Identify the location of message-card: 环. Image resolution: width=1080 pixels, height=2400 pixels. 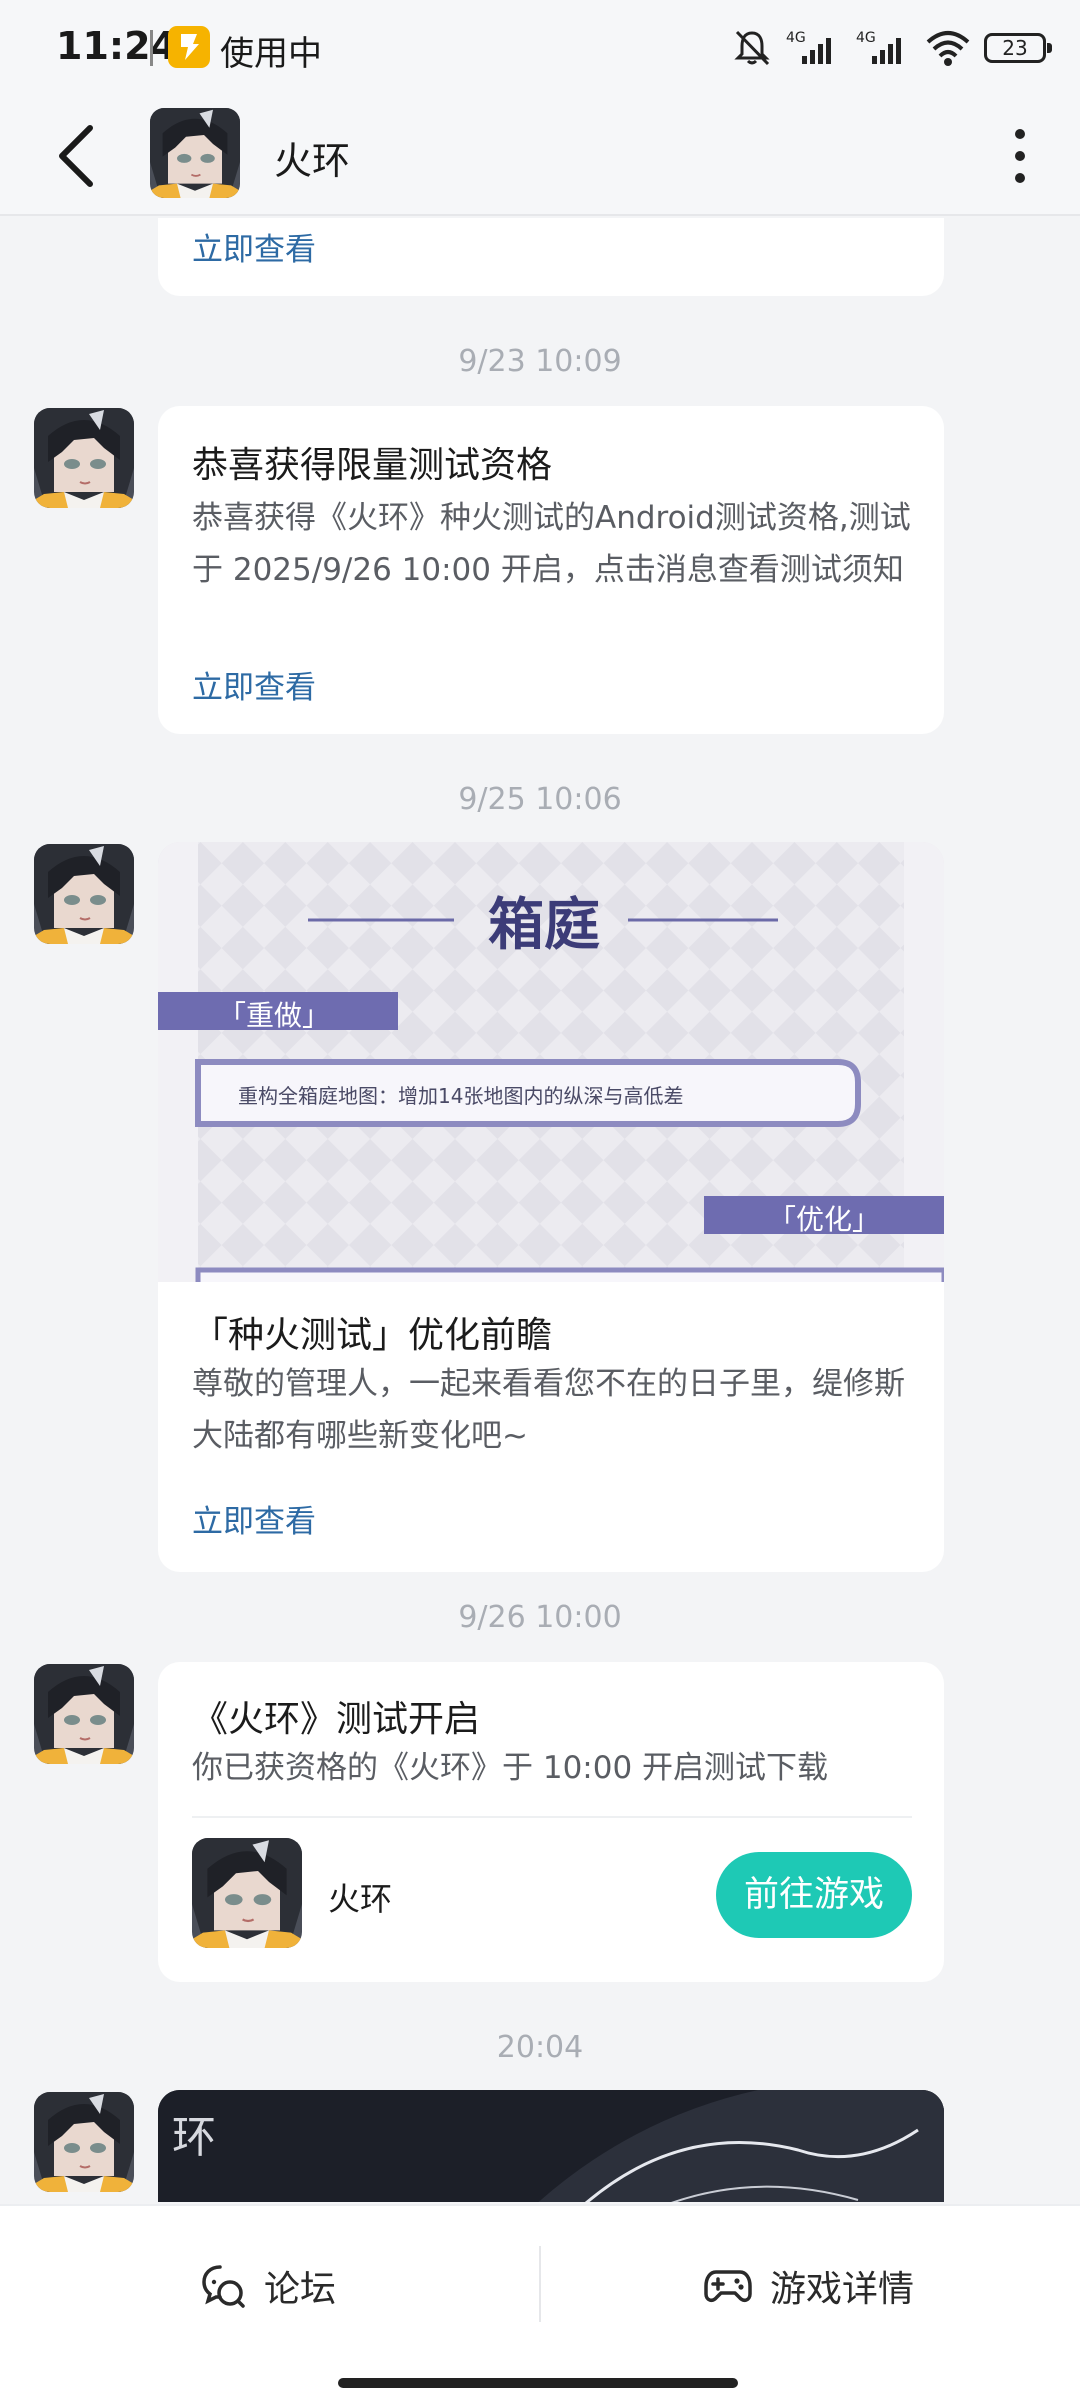
(551, 2146).